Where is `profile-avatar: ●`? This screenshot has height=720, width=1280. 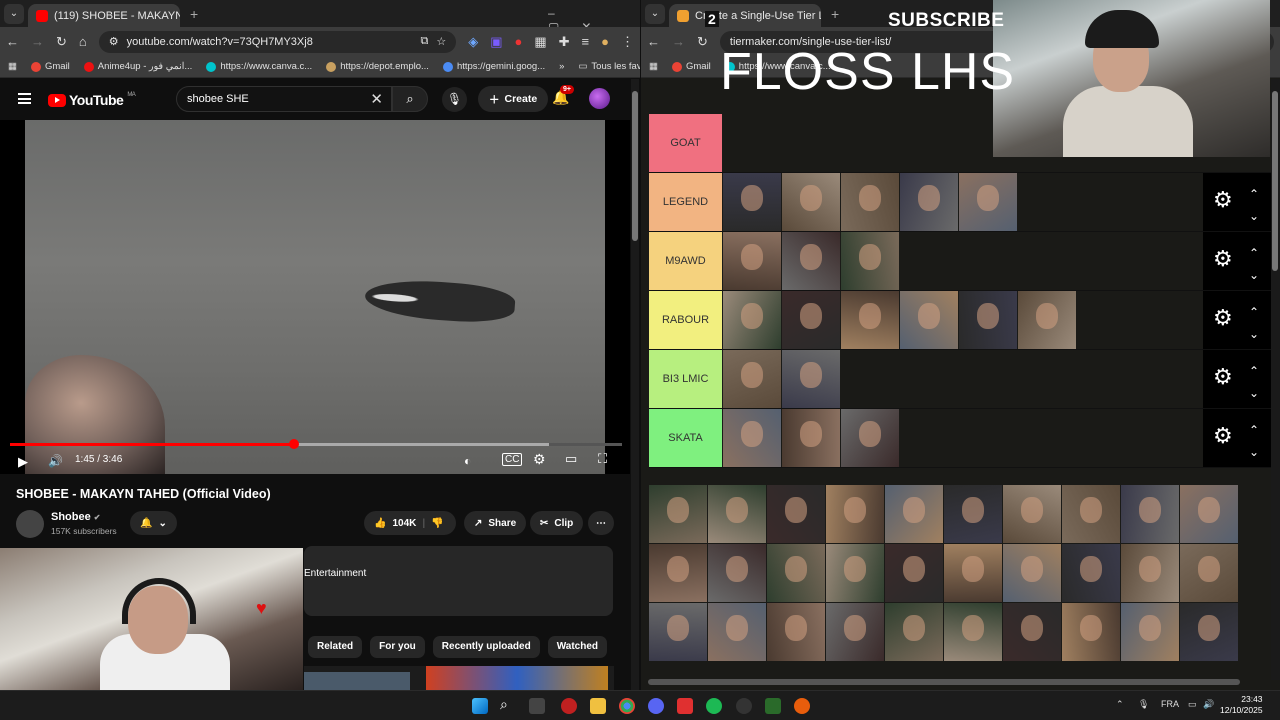 profile-avatar: ● is located at coordinates (605, 41).